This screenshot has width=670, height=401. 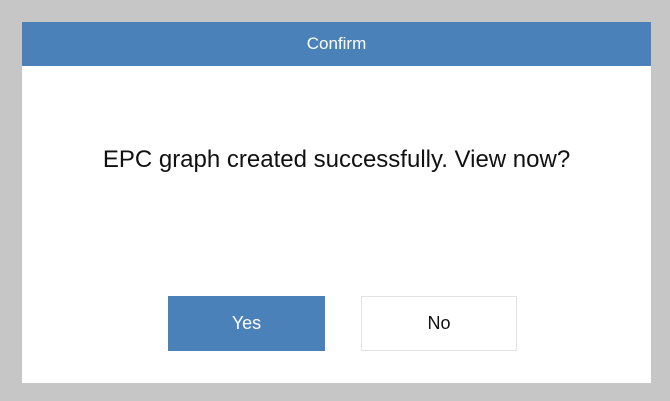 I want to click on no-button: No, so click(x=439, y=323).